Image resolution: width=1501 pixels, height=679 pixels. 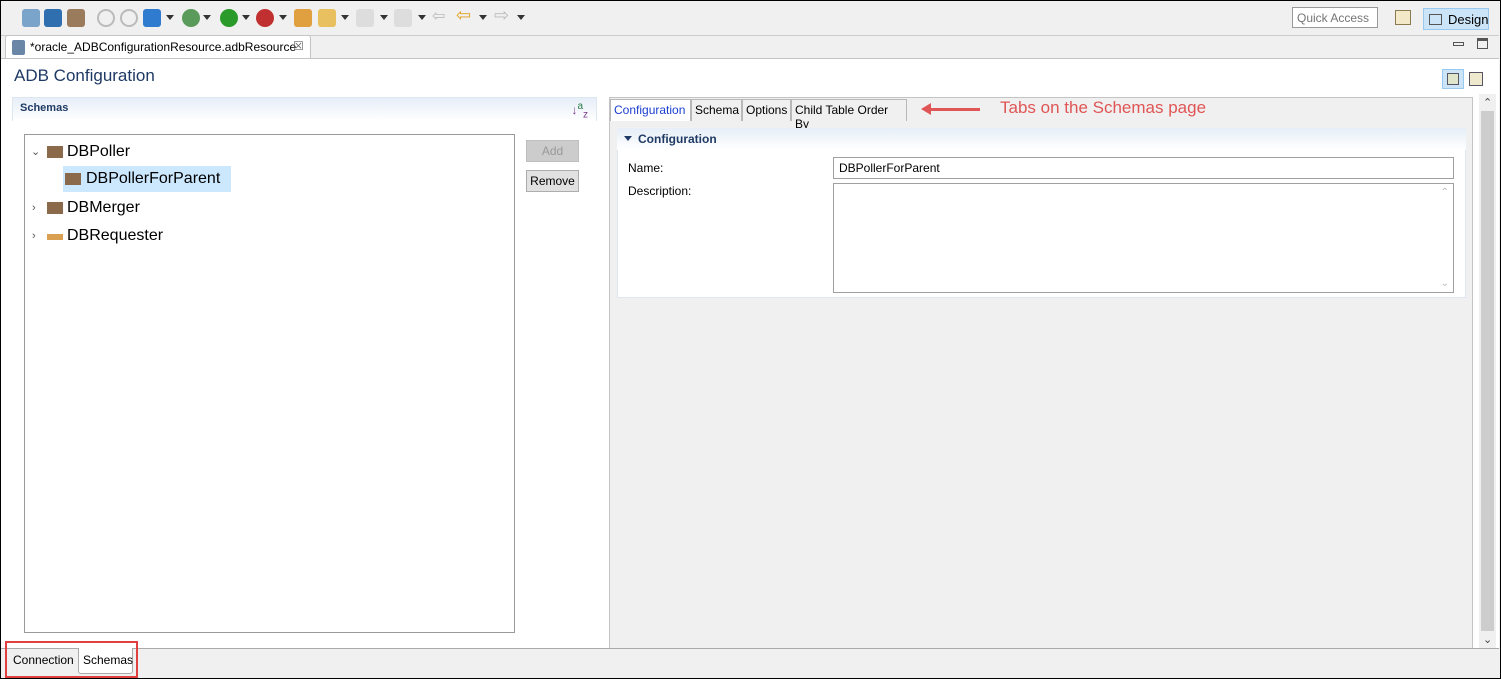 I want to click on name-input, so click(x=1143, y=168).